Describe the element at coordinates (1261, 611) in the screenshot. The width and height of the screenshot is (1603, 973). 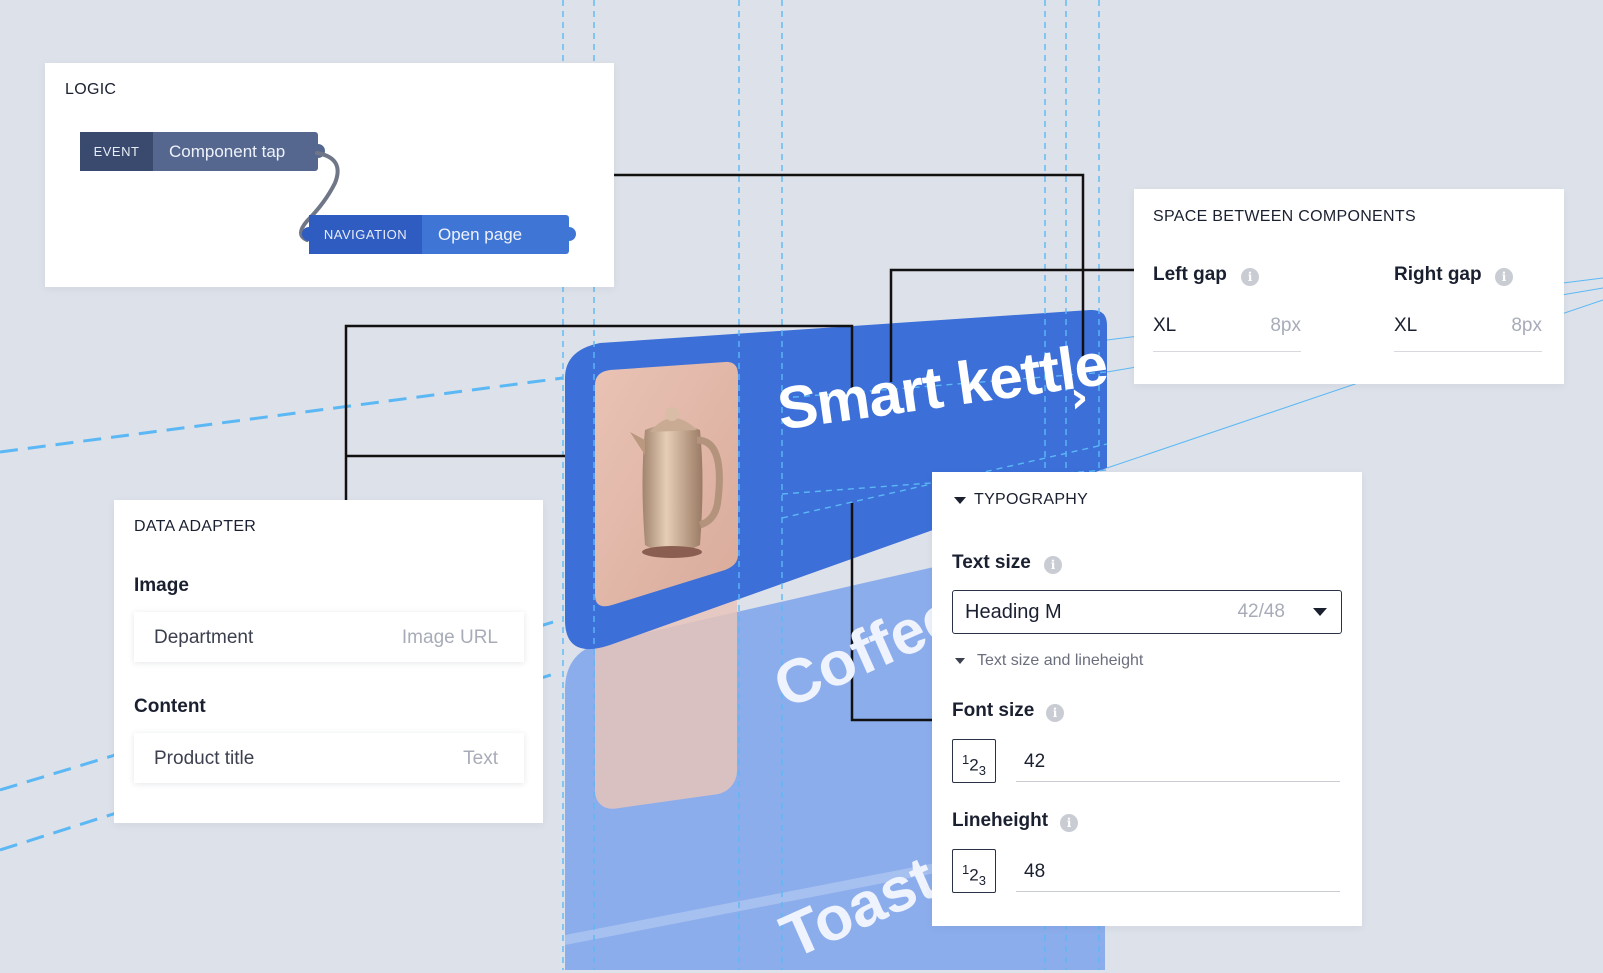
I see `text-size-meta: 42/48` at that location.